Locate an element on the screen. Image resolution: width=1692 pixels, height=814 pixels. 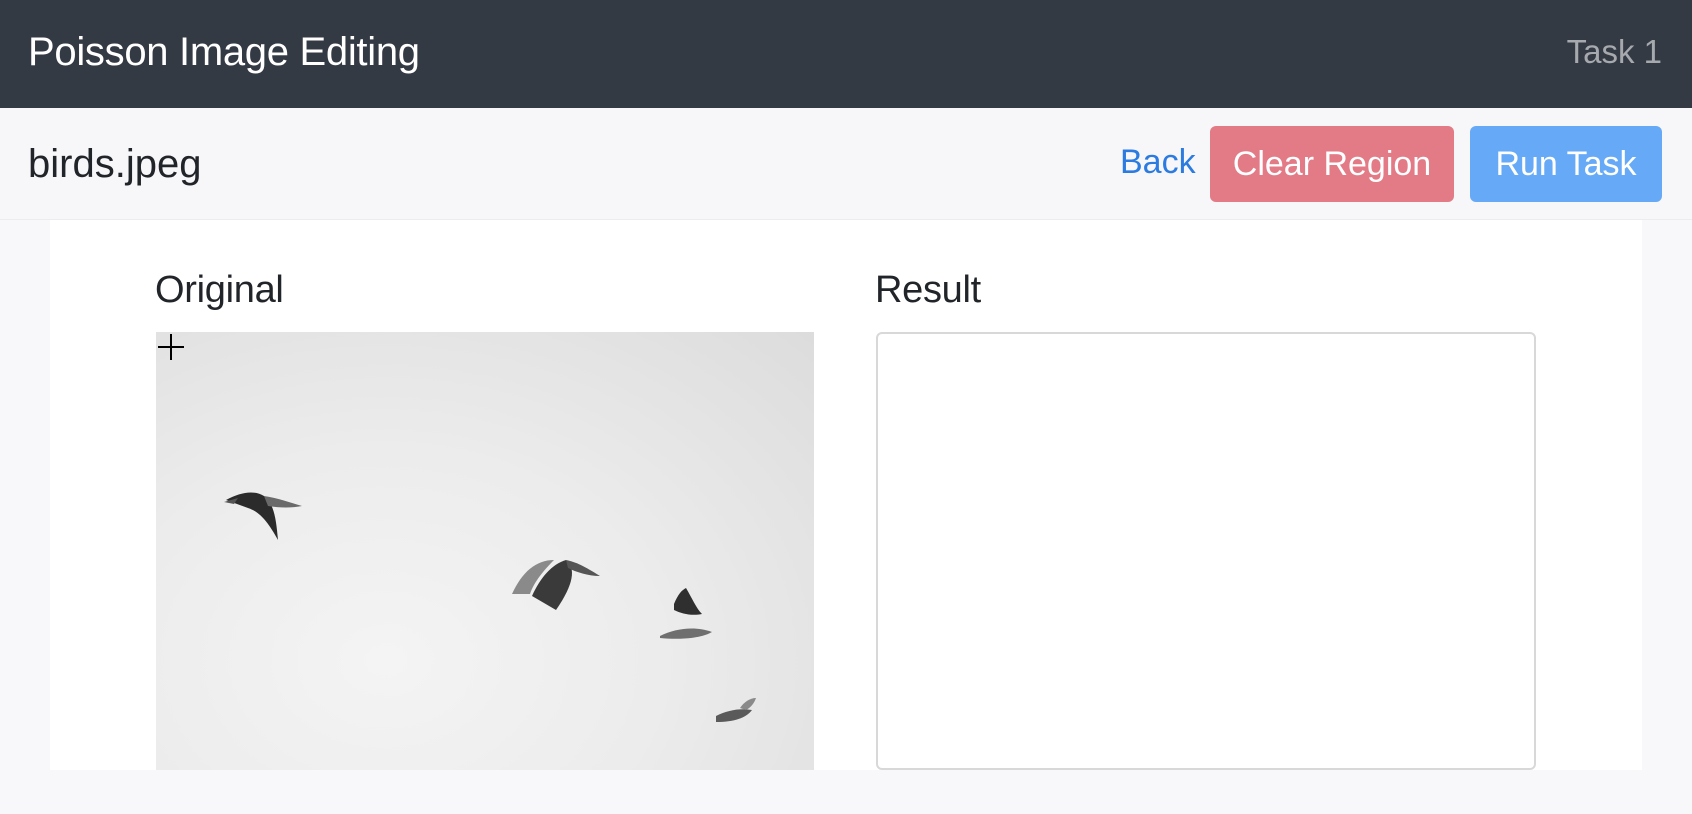
run-task-button: Run Task is located at coordinates (1566, 164).